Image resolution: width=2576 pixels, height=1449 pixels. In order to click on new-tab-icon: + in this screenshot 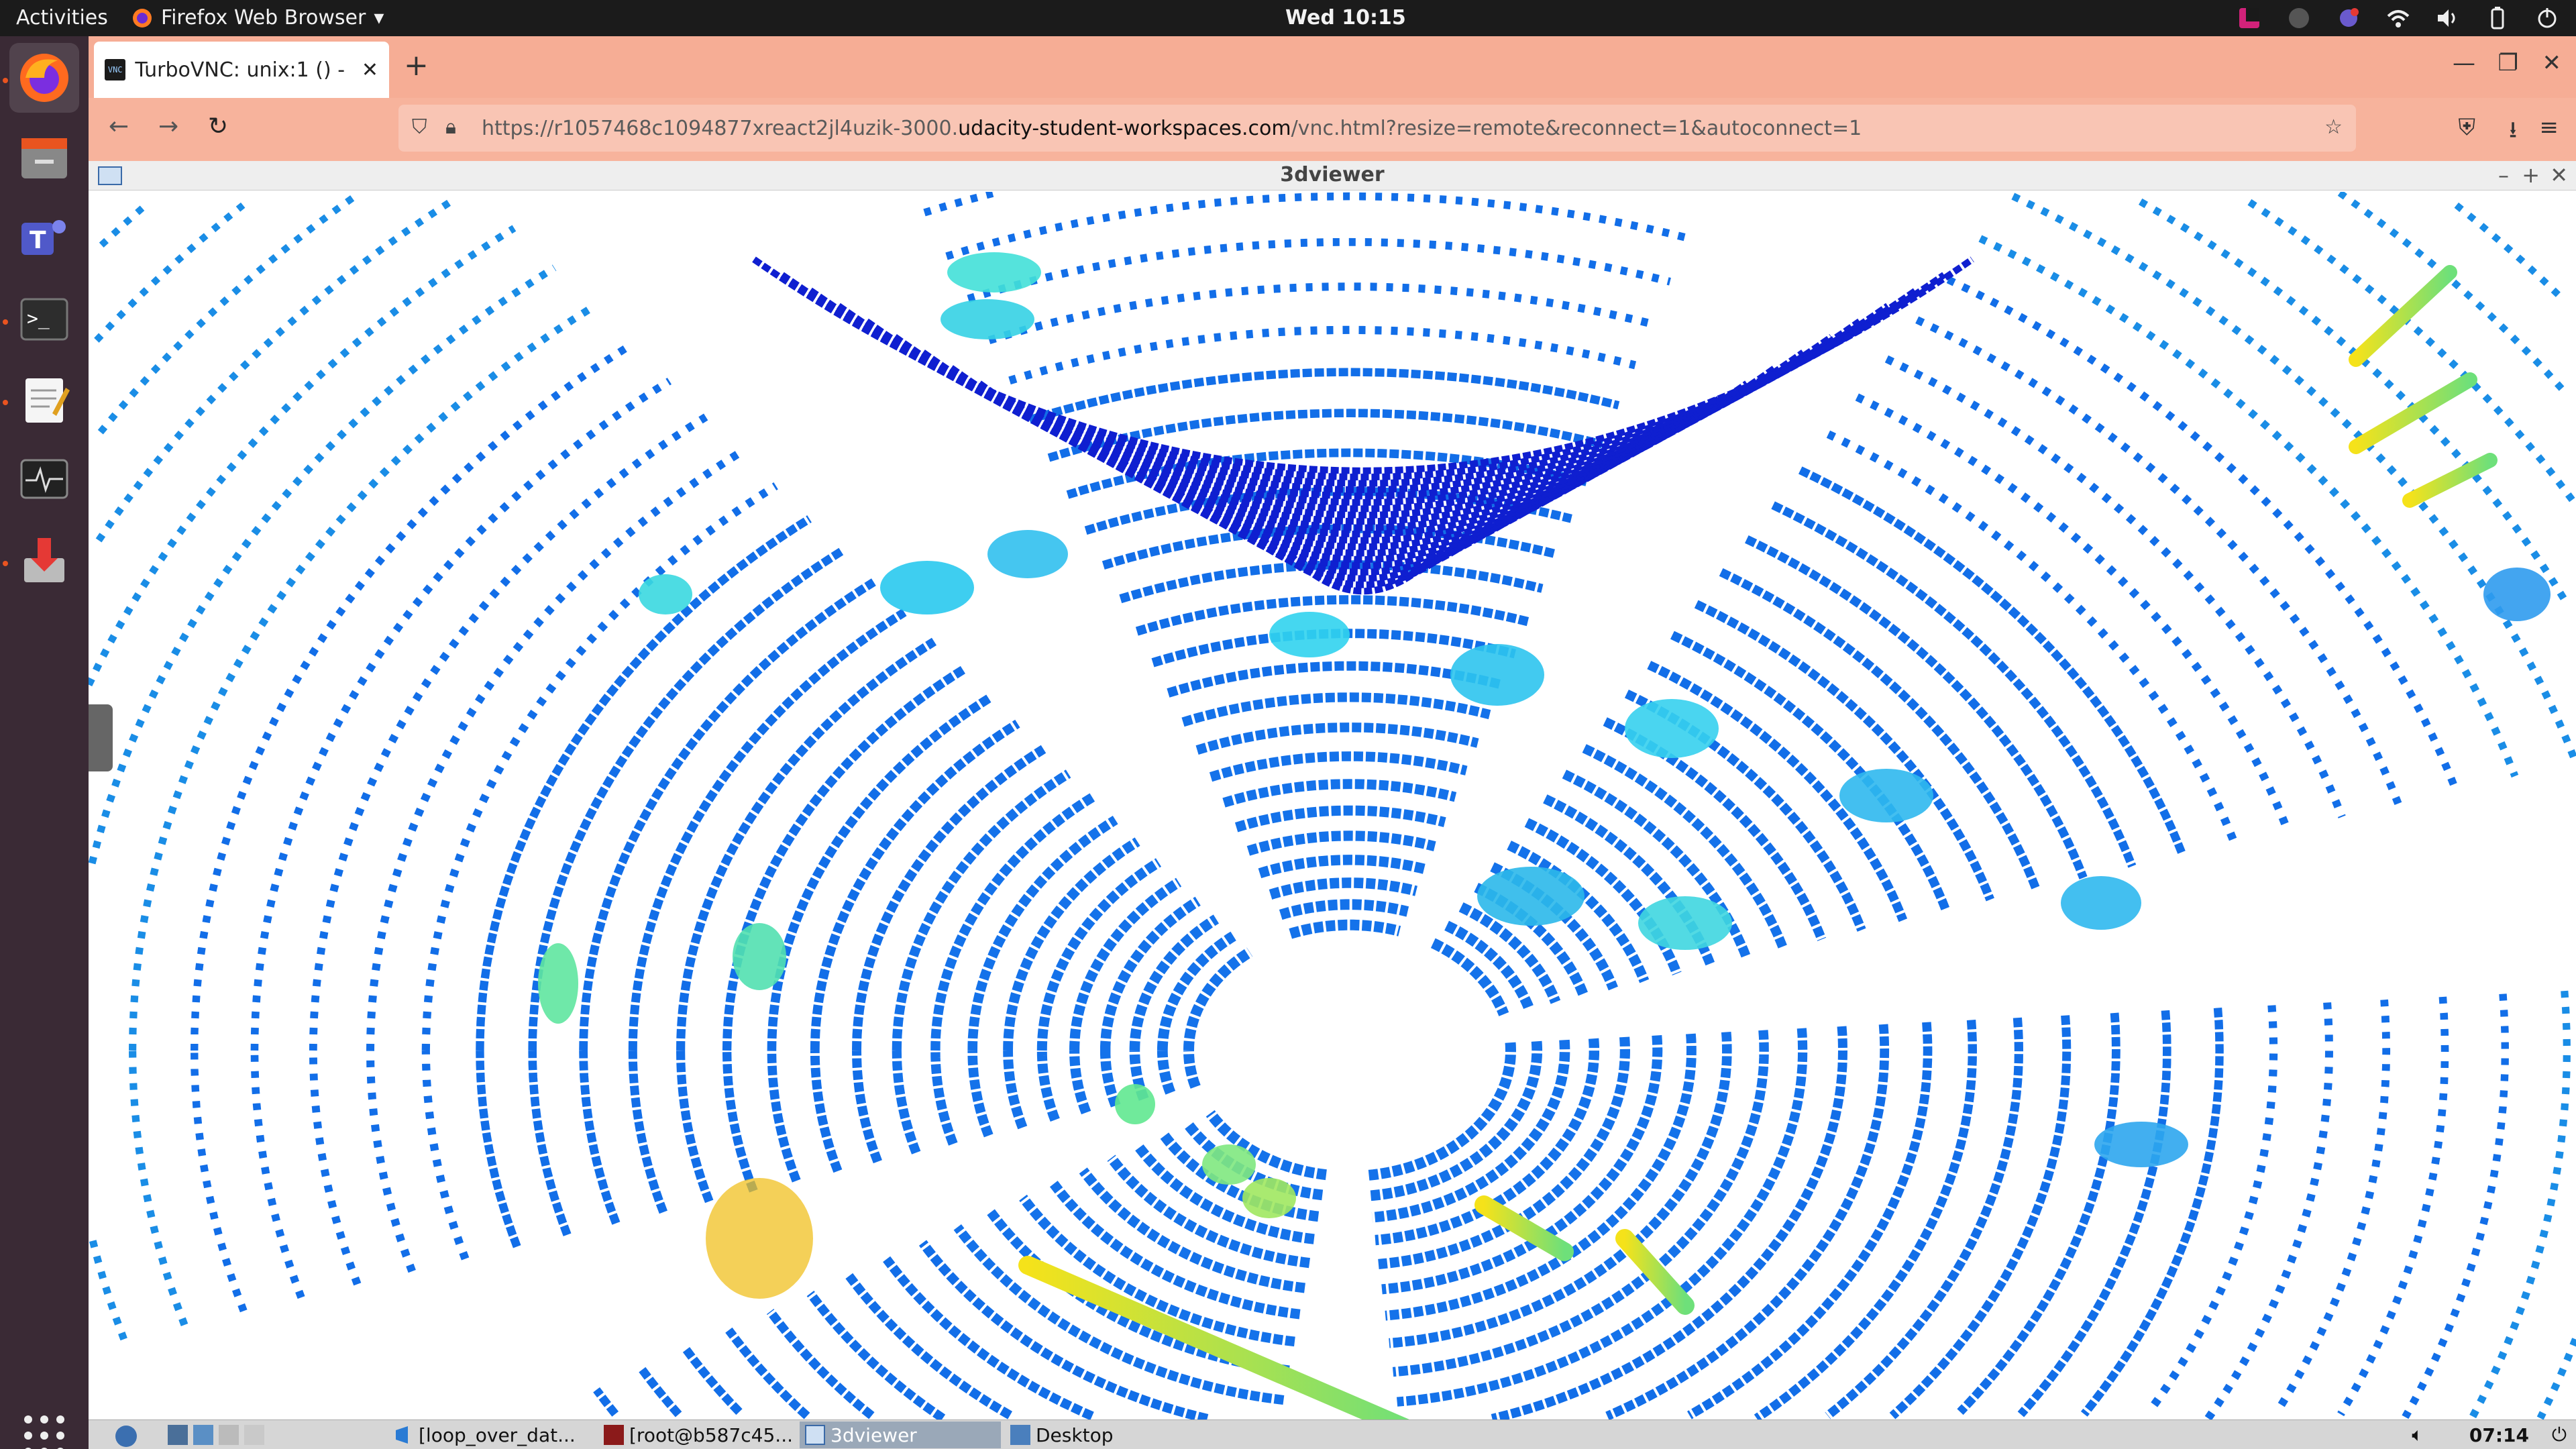, I will do `click(416, 65)`.